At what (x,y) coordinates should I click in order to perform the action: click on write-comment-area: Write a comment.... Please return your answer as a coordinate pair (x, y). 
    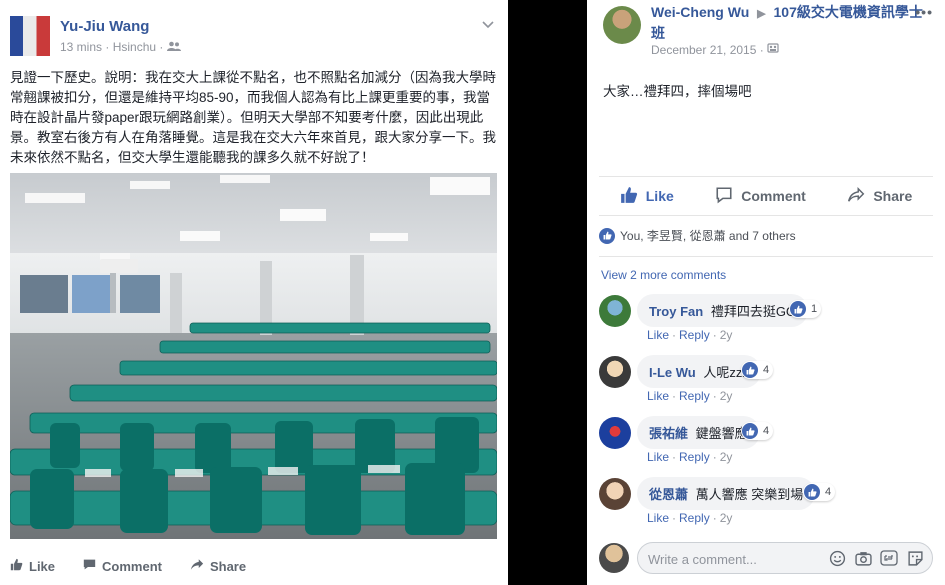
    Looking at the image, I should click on (766, 559).